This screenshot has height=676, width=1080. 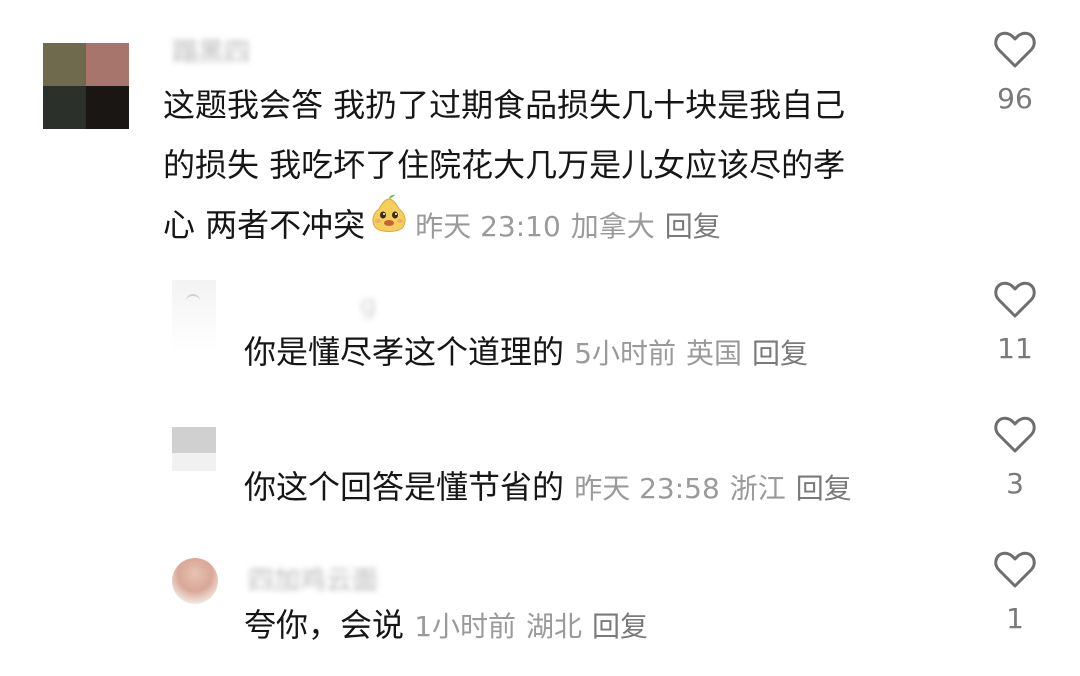 I want to click on like-button: 1, so click(x=1015, y=592).